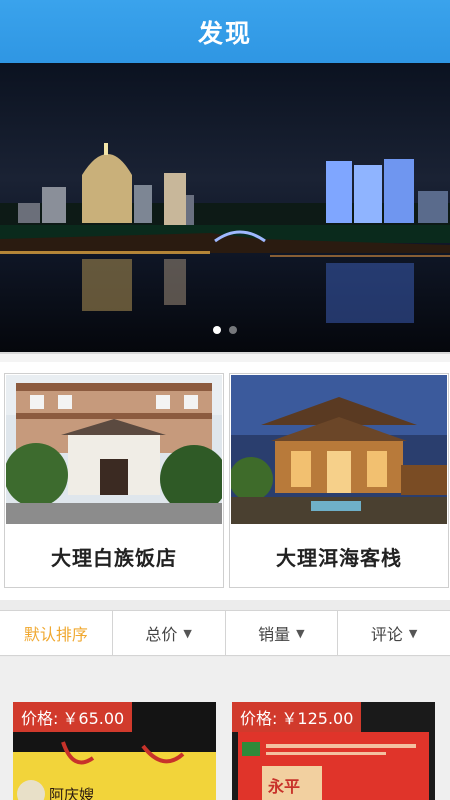  What do you see at coordinates (161, 634) in the screenshot?
I see `sort-label: 总价` at bounding box center [161, 634].